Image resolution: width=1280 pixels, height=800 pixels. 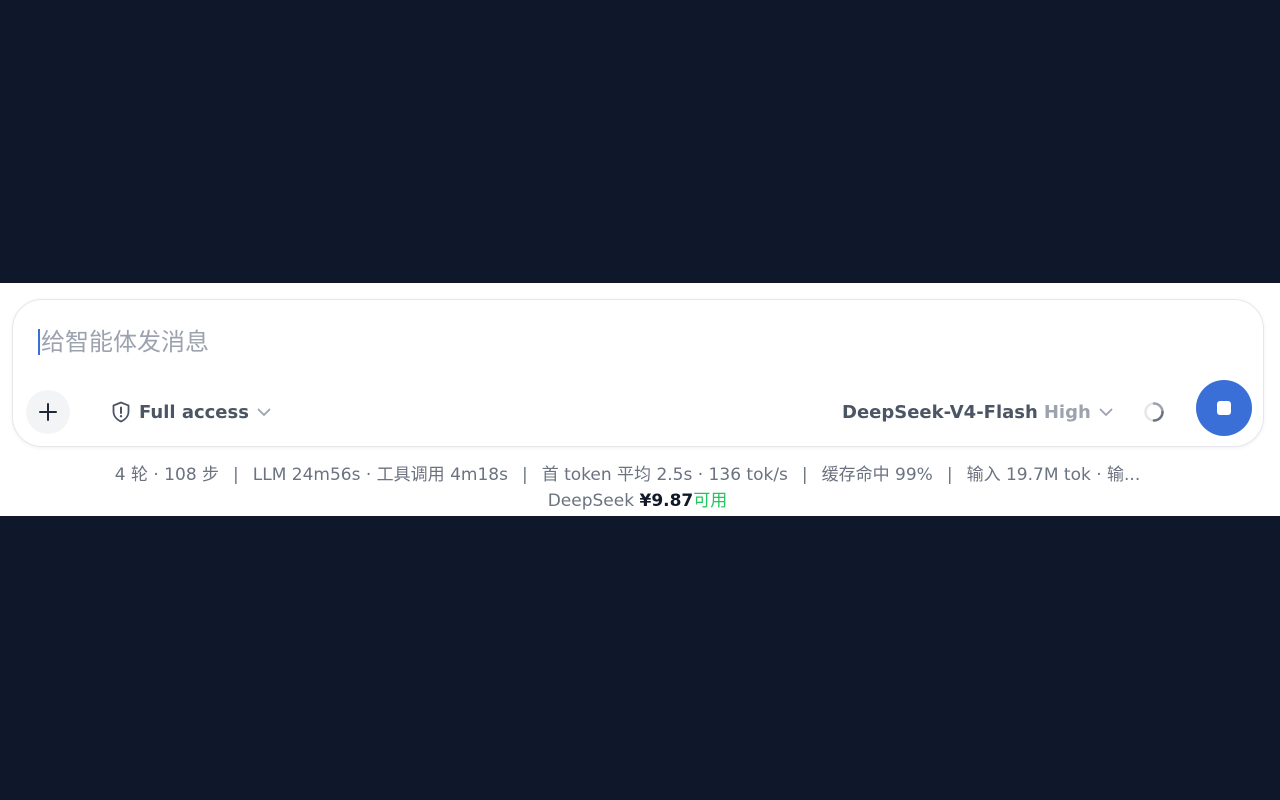 What do you see at coordinates (39, 342) in the screenshot?
I see `text-caret` at bounding box center [39, 342].